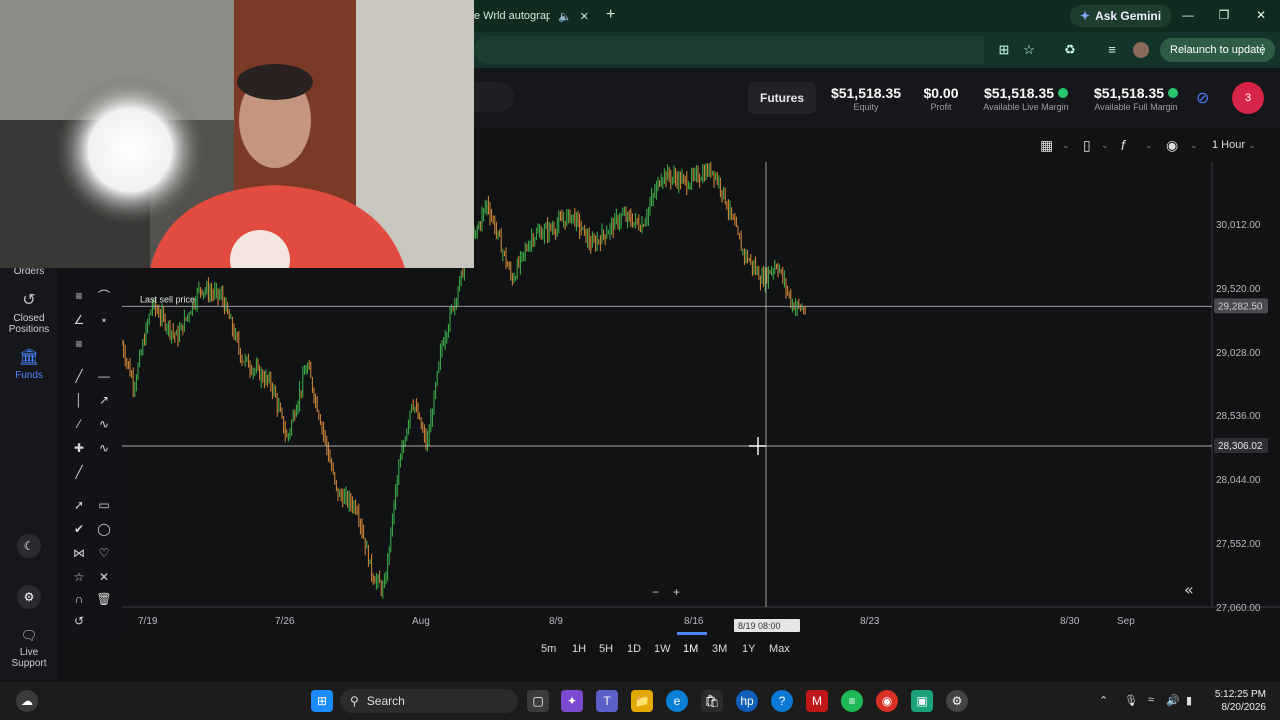 Image resolution: width=1280 pixels, height=720 pixels. Describe the element at coordinates (1029, 50) in the screenshot. I see `bookmark-star-icon: ☆` at that location.